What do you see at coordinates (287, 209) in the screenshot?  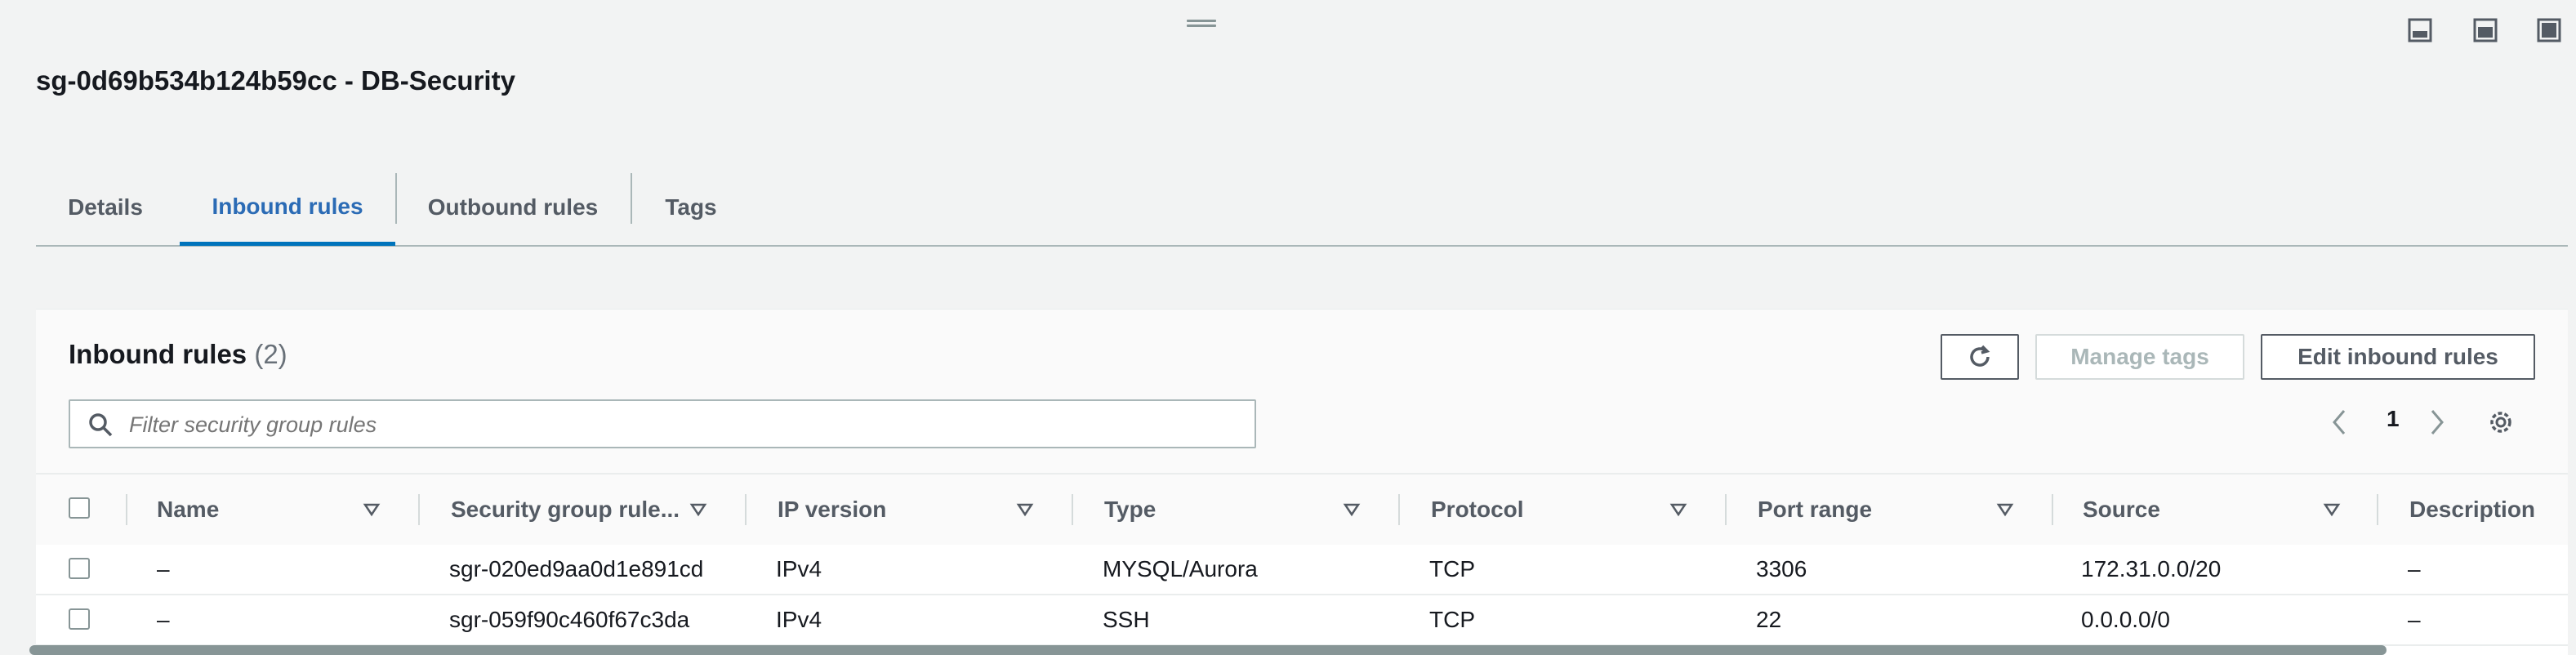 I see `tab-inbound-rules: Inbound rules` at bounding box center [287, 209].